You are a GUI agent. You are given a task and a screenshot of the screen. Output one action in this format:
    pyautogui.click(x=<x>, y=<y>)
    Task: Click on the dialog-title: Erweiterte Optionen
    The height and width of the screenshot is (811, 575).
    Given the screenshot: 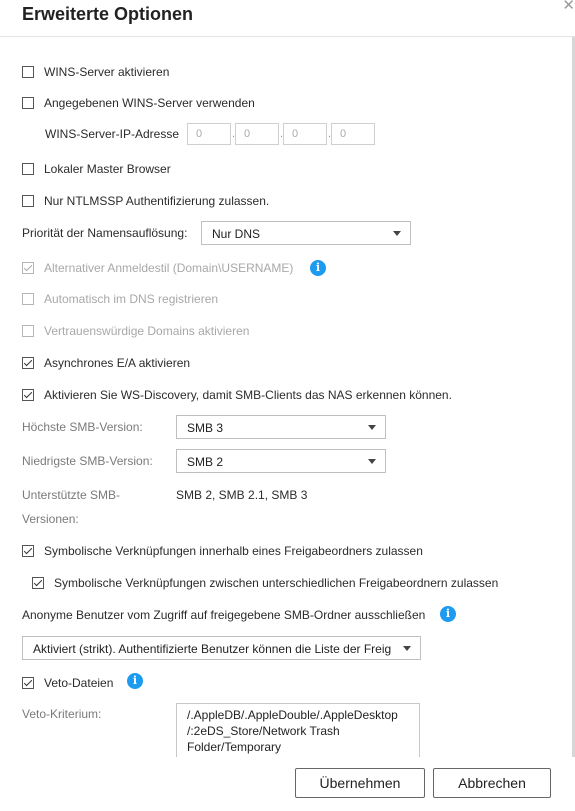 What is the action you would take?
    pyautogui.click(x=108, y=14)
    